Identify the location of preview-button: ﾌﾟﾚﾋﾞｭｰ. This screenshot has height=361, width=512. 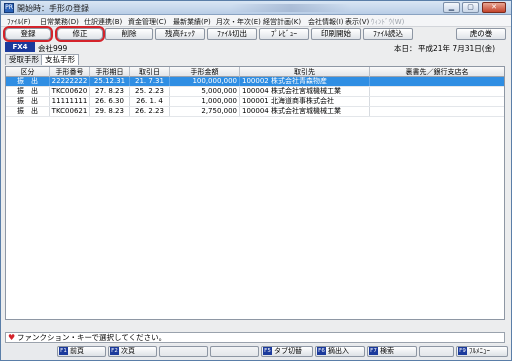
(284, 34).